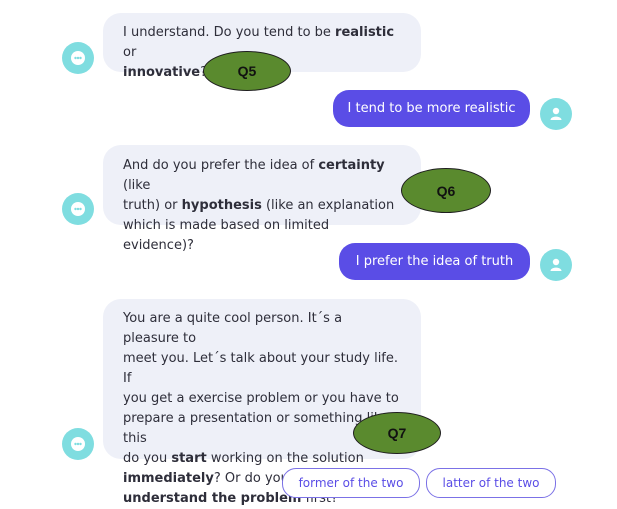 This screenshot has width=617, height=509. Describe the element at coordinates (434, 261) in the screenshot. I see `user-message: I prefer the idea of truth` at that location.